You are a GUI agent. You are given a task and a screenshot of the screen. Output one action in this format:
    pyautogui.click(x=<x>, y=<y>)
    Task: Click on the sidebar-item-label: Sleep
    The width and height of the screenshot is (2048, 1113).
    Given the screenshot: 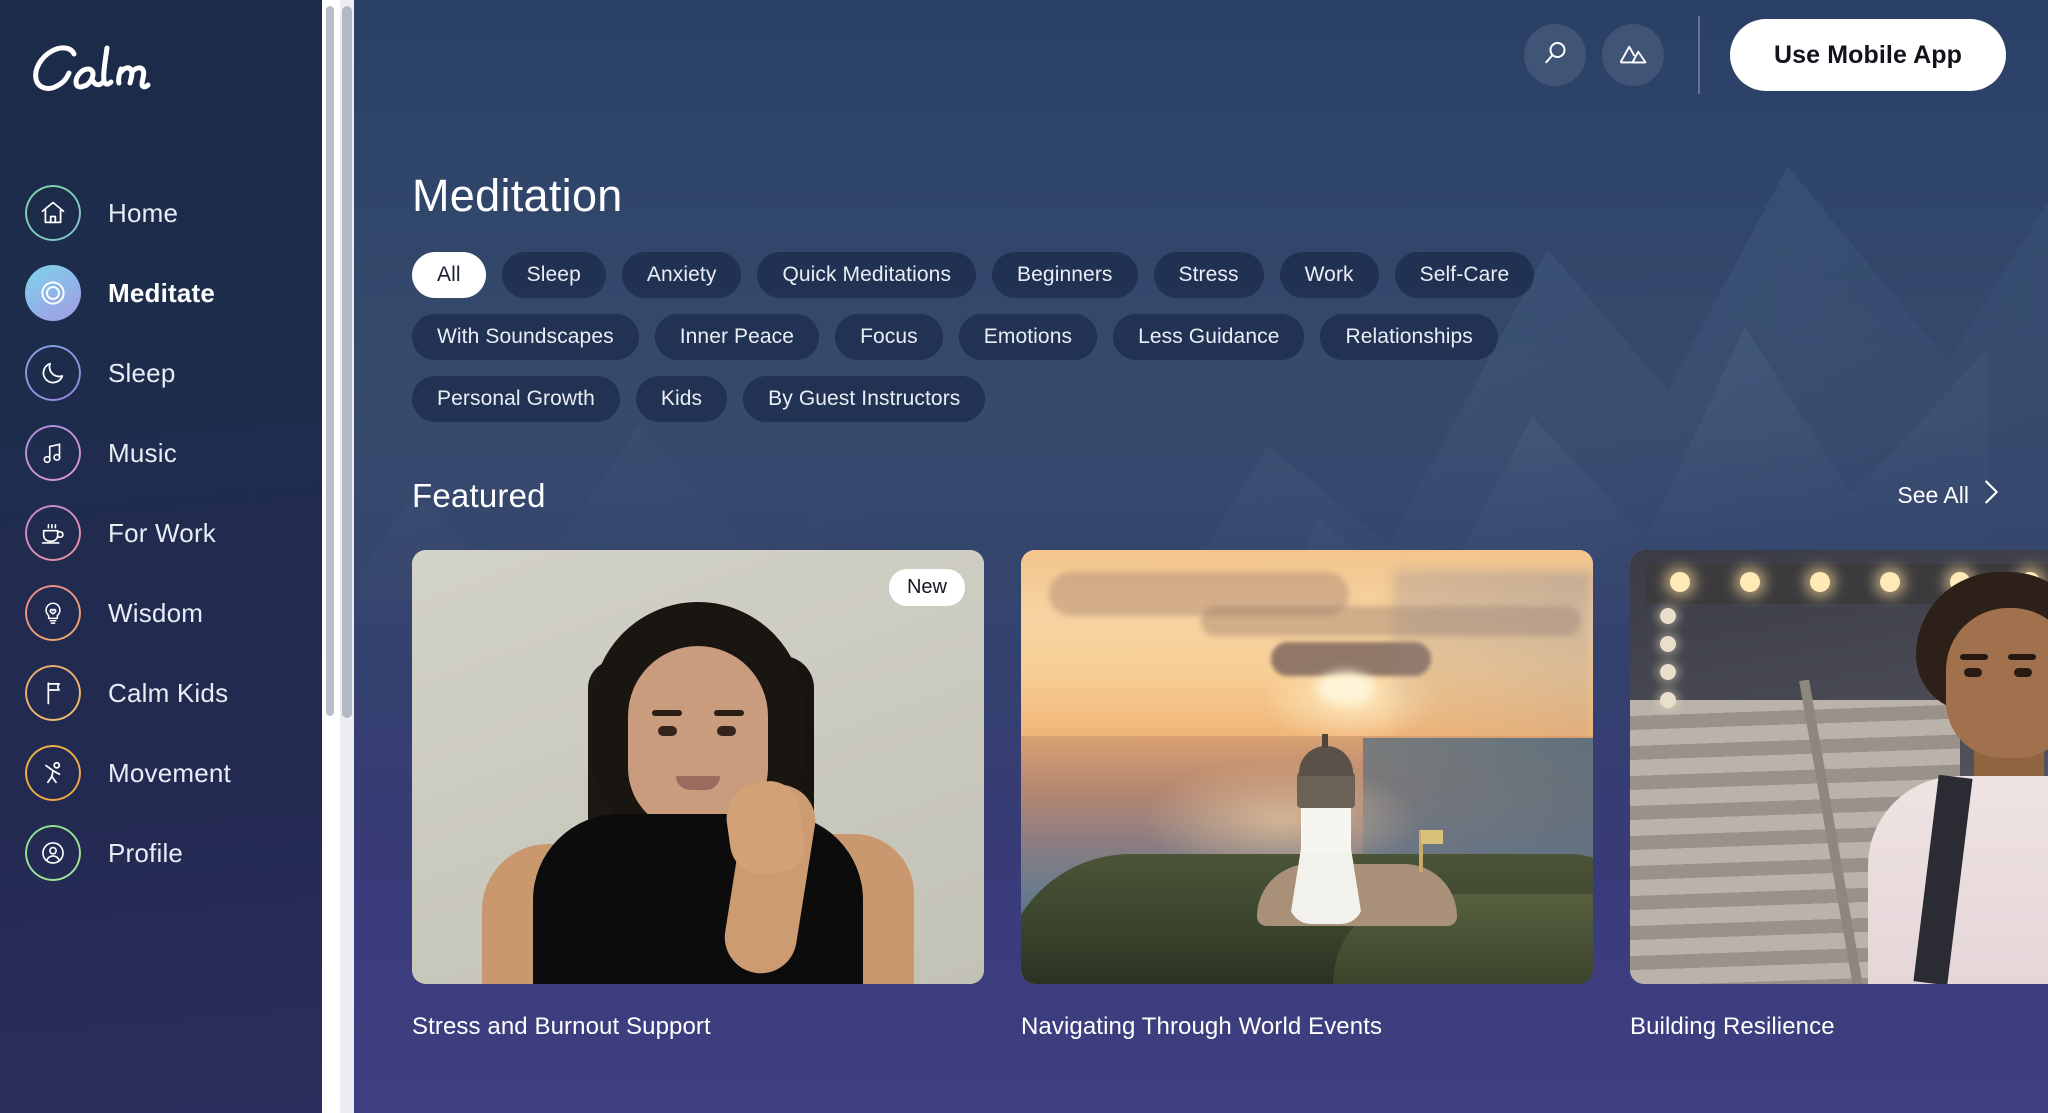 What is the action you would take?
    pyautogui.click(x=142, y=372)
    